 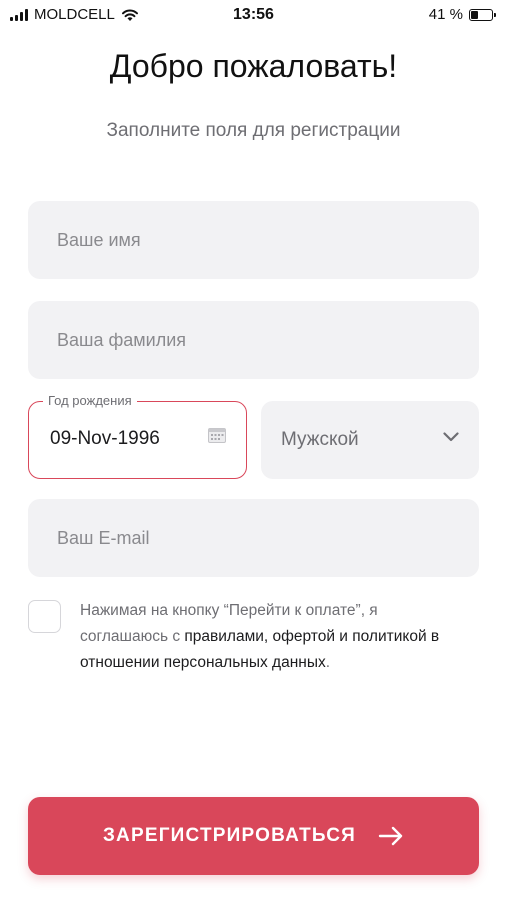 I want to click on first-name-field, so click(x=253, y=240).